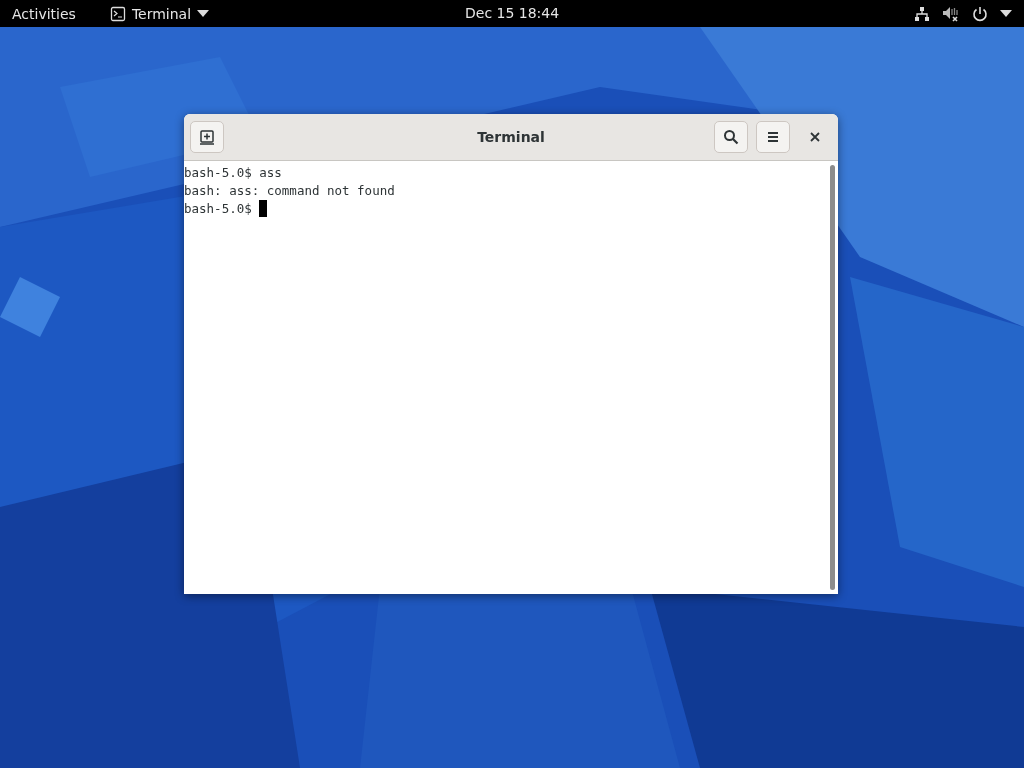 The width and height of the screenshot is (1024, 768). I want to click on scrollbar, so click(832, 377).